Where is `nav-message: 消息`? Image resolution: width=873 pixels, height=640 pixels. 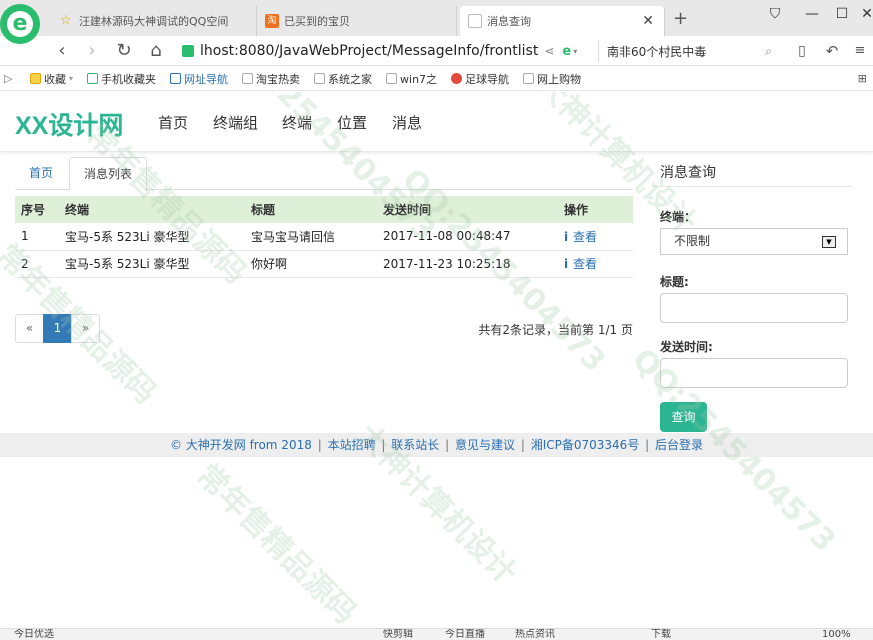 nav-message: 消息 is located at coordinates (407, 122).